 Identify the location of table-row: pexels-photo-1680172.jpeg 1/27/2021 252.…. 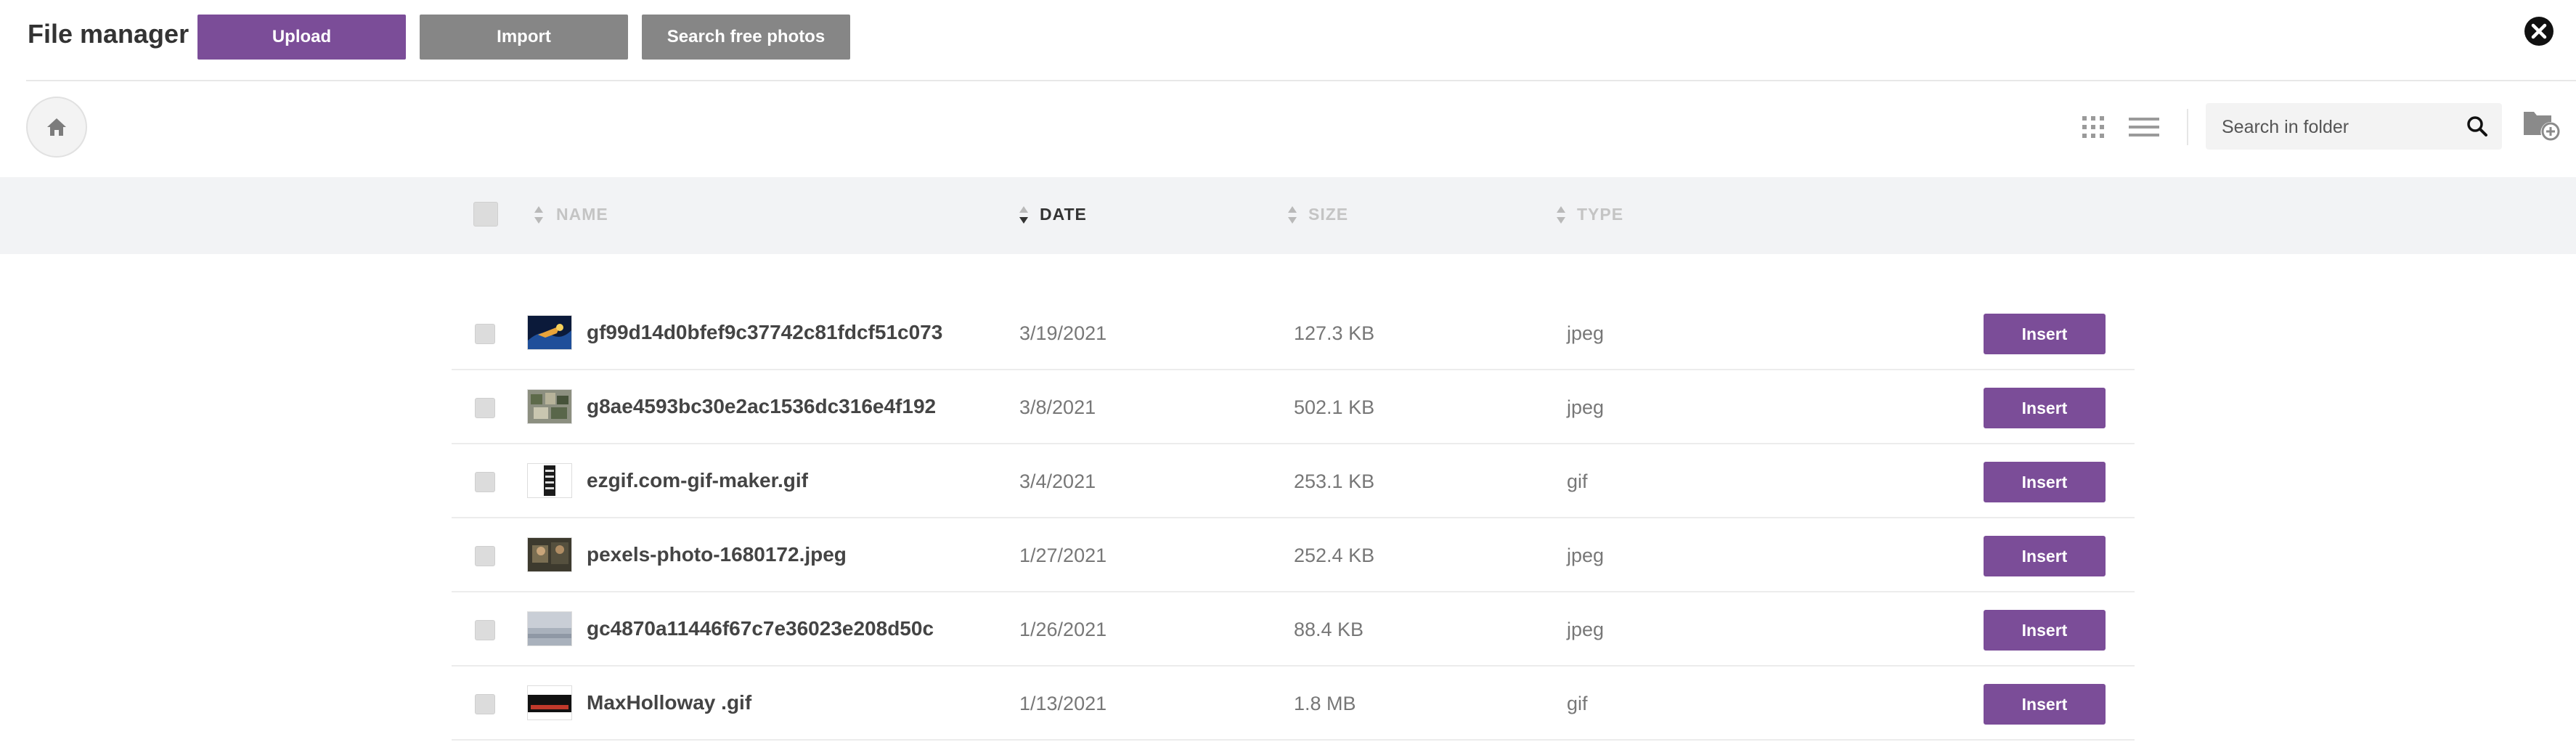
(1293, 555).